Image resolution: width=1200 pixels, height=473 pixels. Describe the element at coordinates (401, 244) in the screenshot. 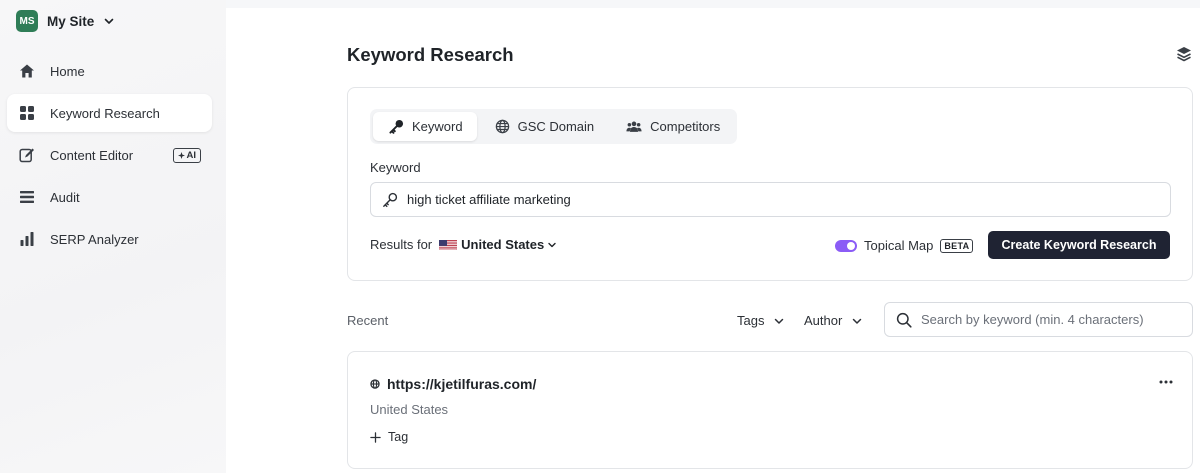

I see `results-for-label: Results for` at that location.